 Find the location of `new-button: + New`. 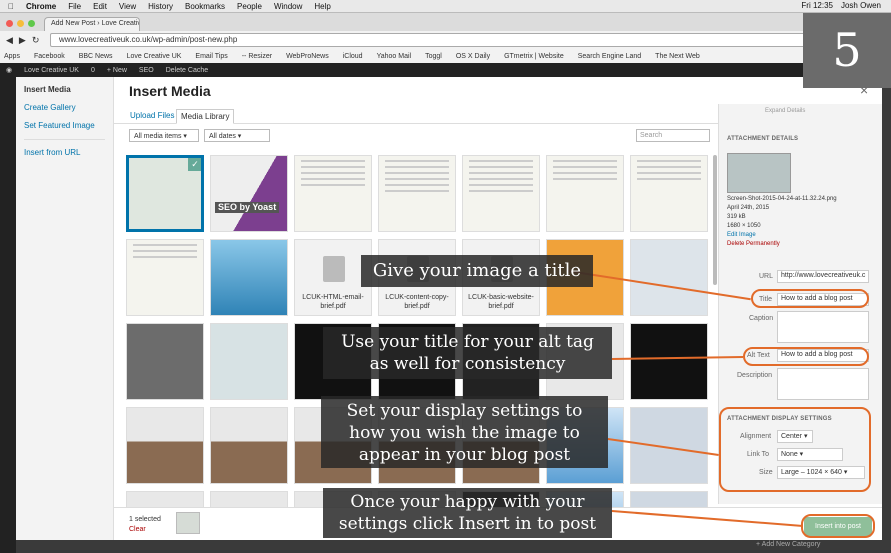

new-button: + New is located at coordinates (117, 70).